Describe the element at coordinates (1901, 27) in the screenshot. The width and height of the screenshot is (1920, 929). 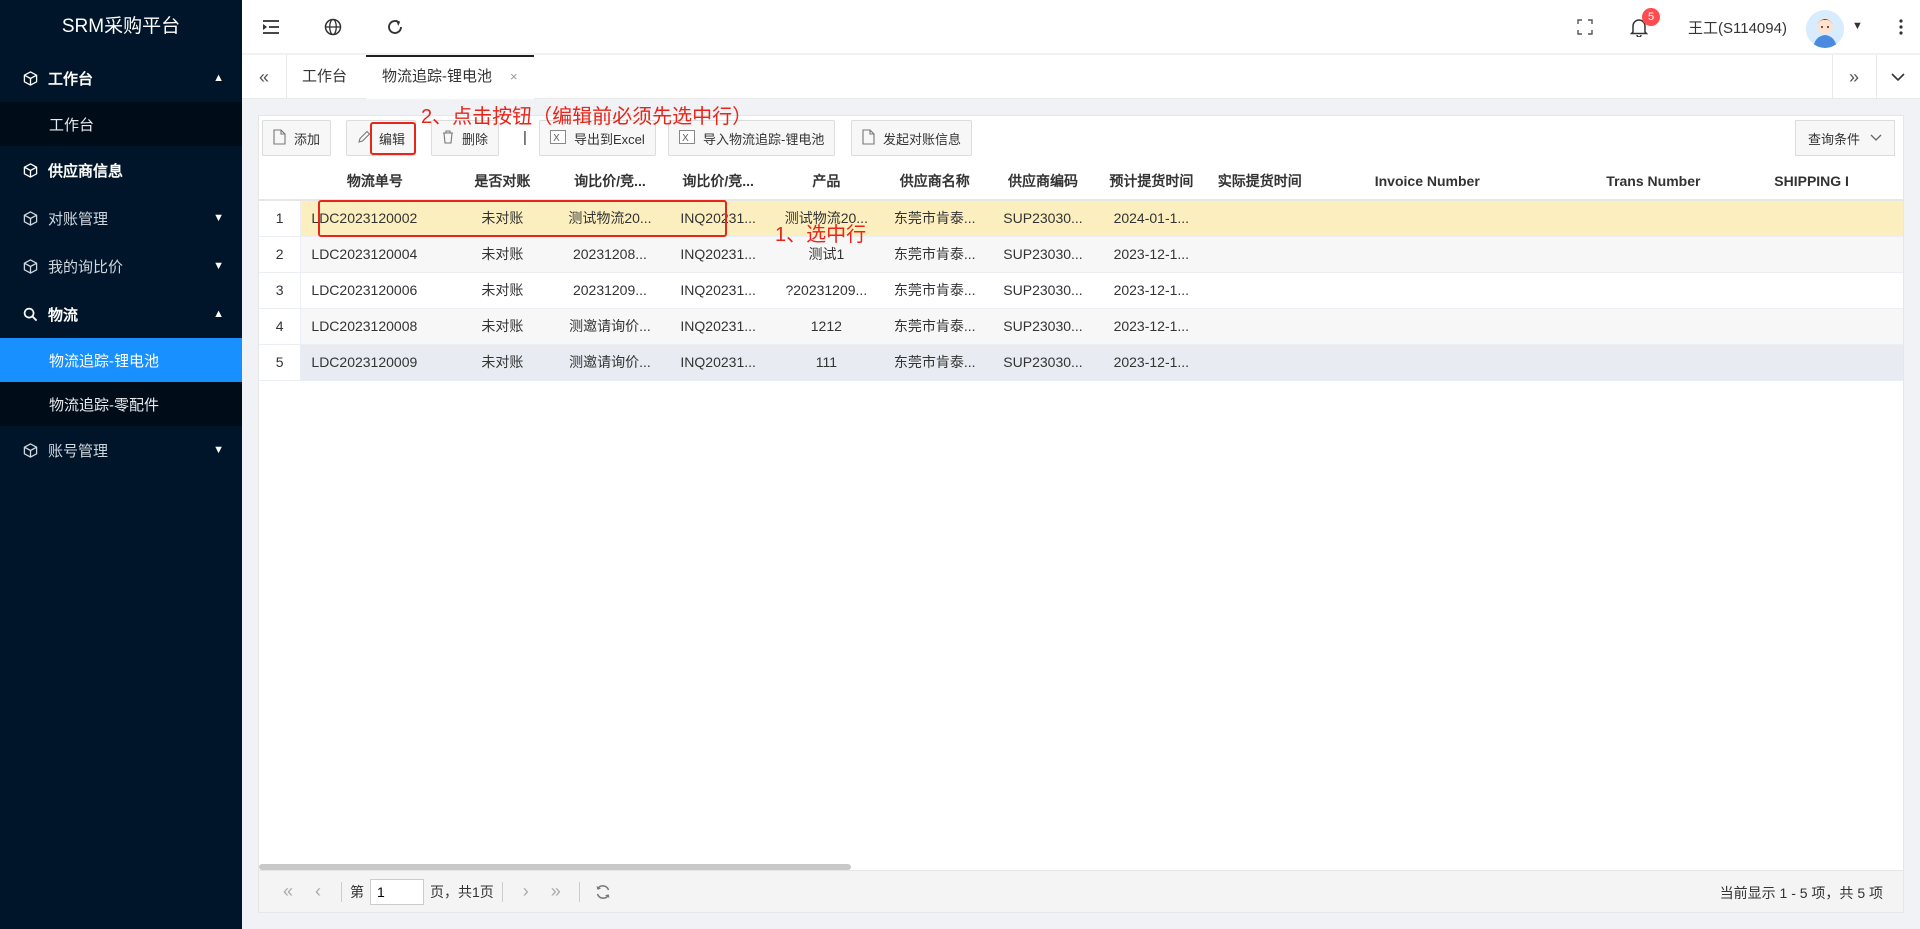
I see `more-vertical-icon` at that location.